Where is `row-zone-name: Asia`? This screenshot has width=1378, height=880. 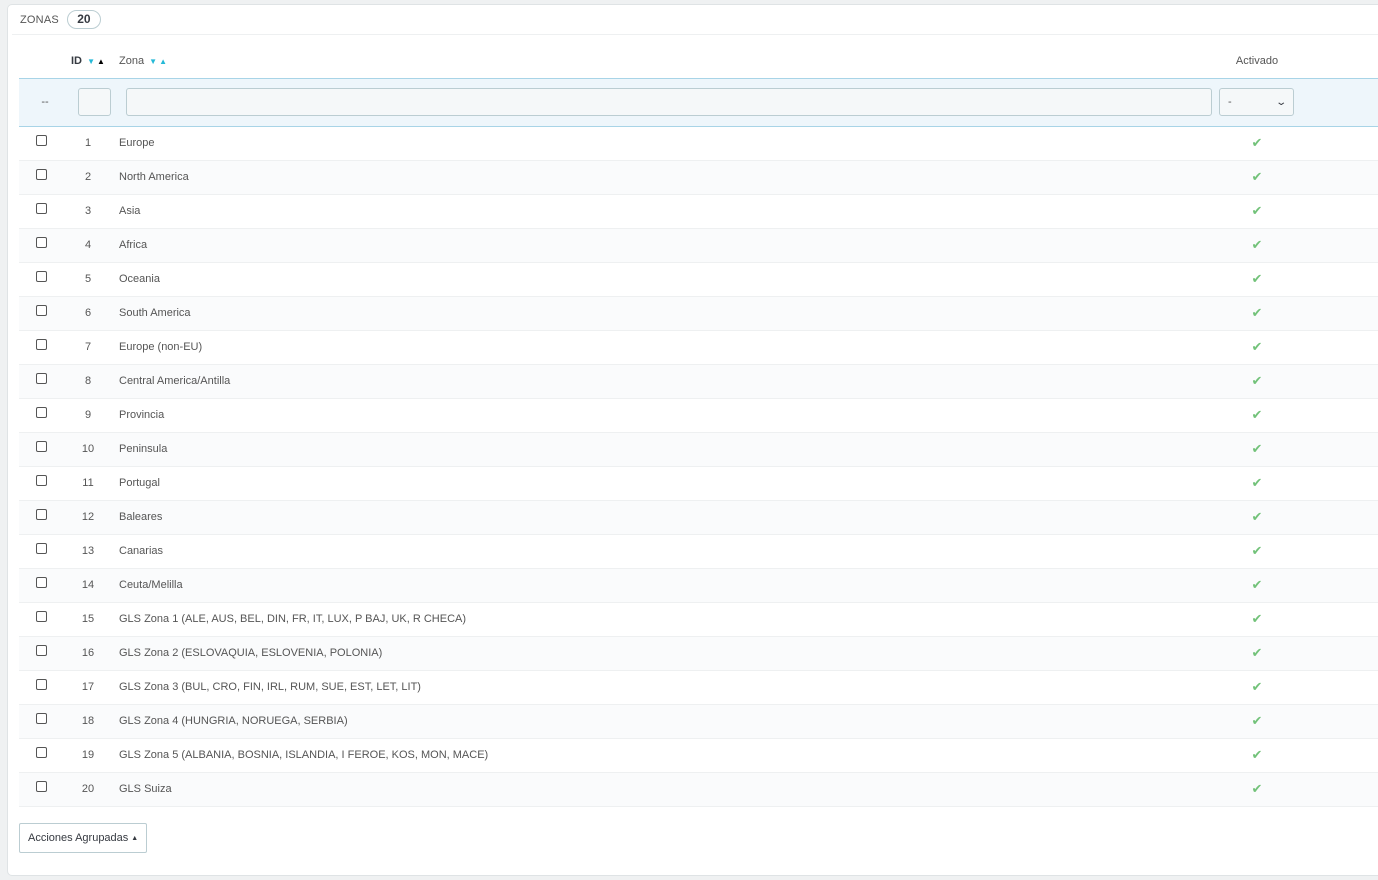
row-zone-name: Asia is located at coordinates (669, 211).